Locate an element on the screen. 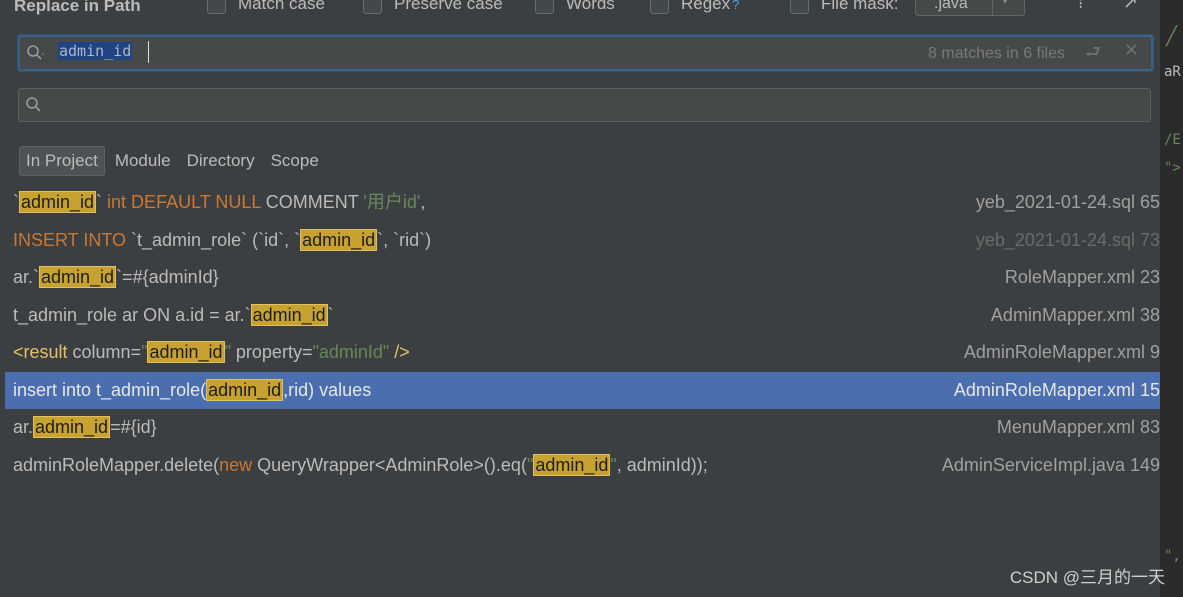 Image resolution: width=1183 pixels, height=597 pixels. text-caret is located at coordinates (148, 52).